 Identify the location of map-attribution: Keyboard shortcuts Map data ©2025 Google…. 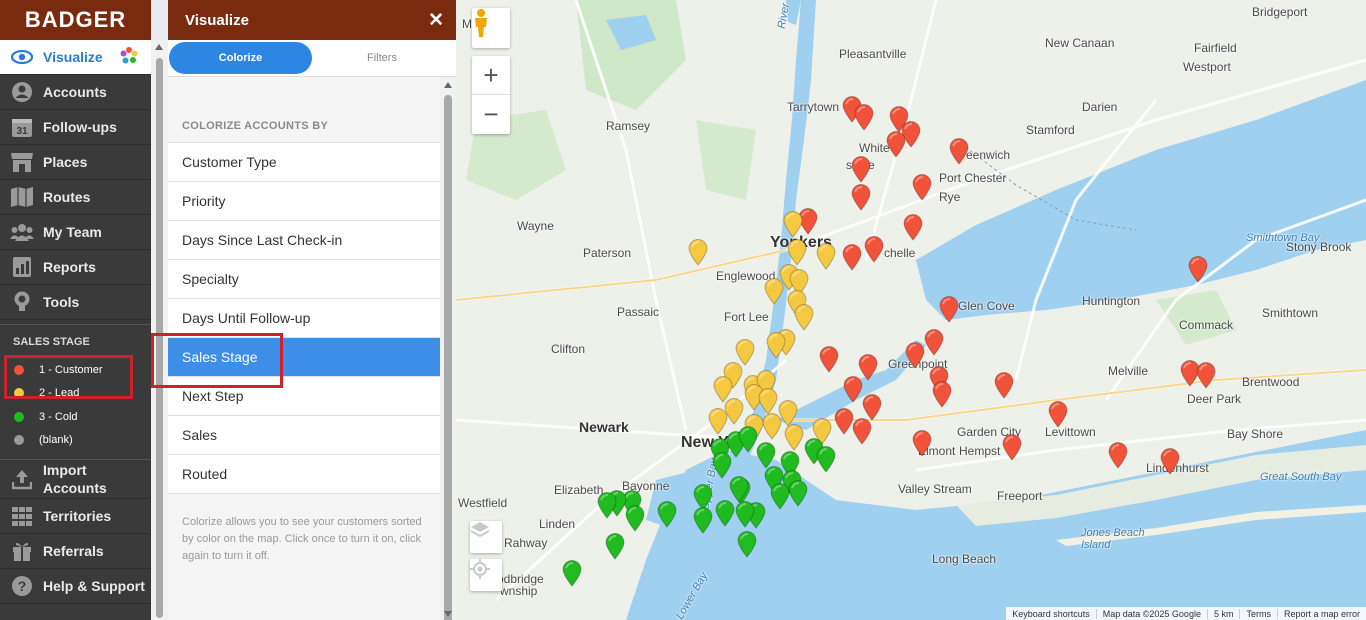
(1186, 613).